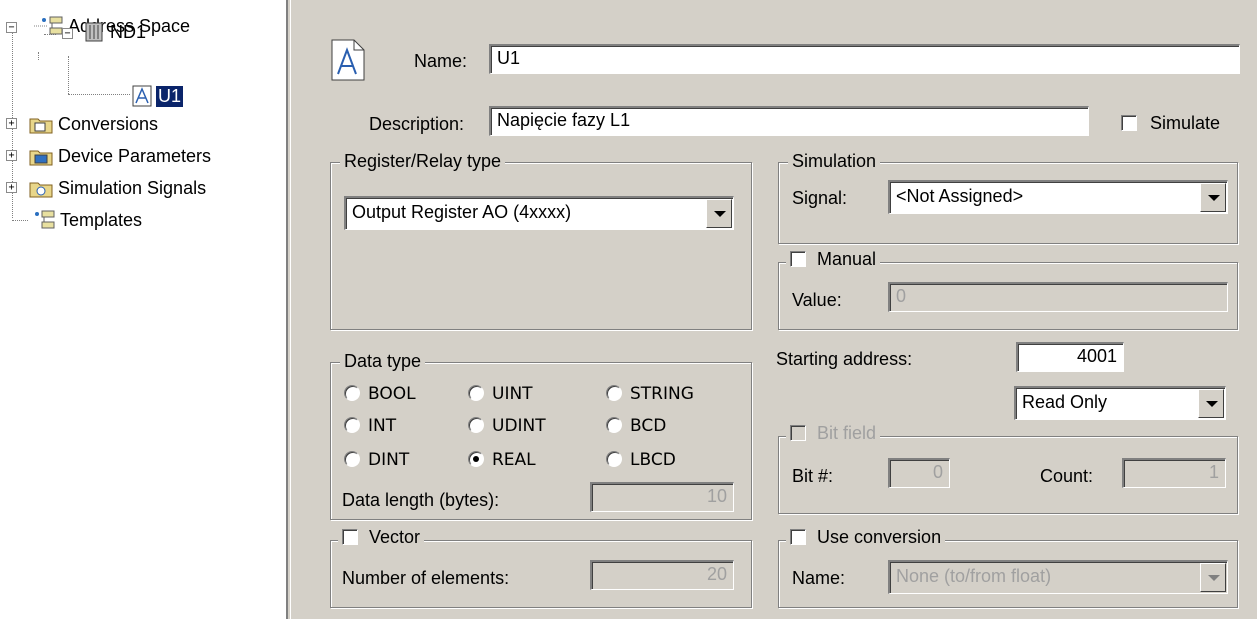 The width and height of the screenshot is (1257, 619). What do you see at coordinates (817, 300) in the screenshot?
I see `value-label: Value:` at bounding box center [817, 300].